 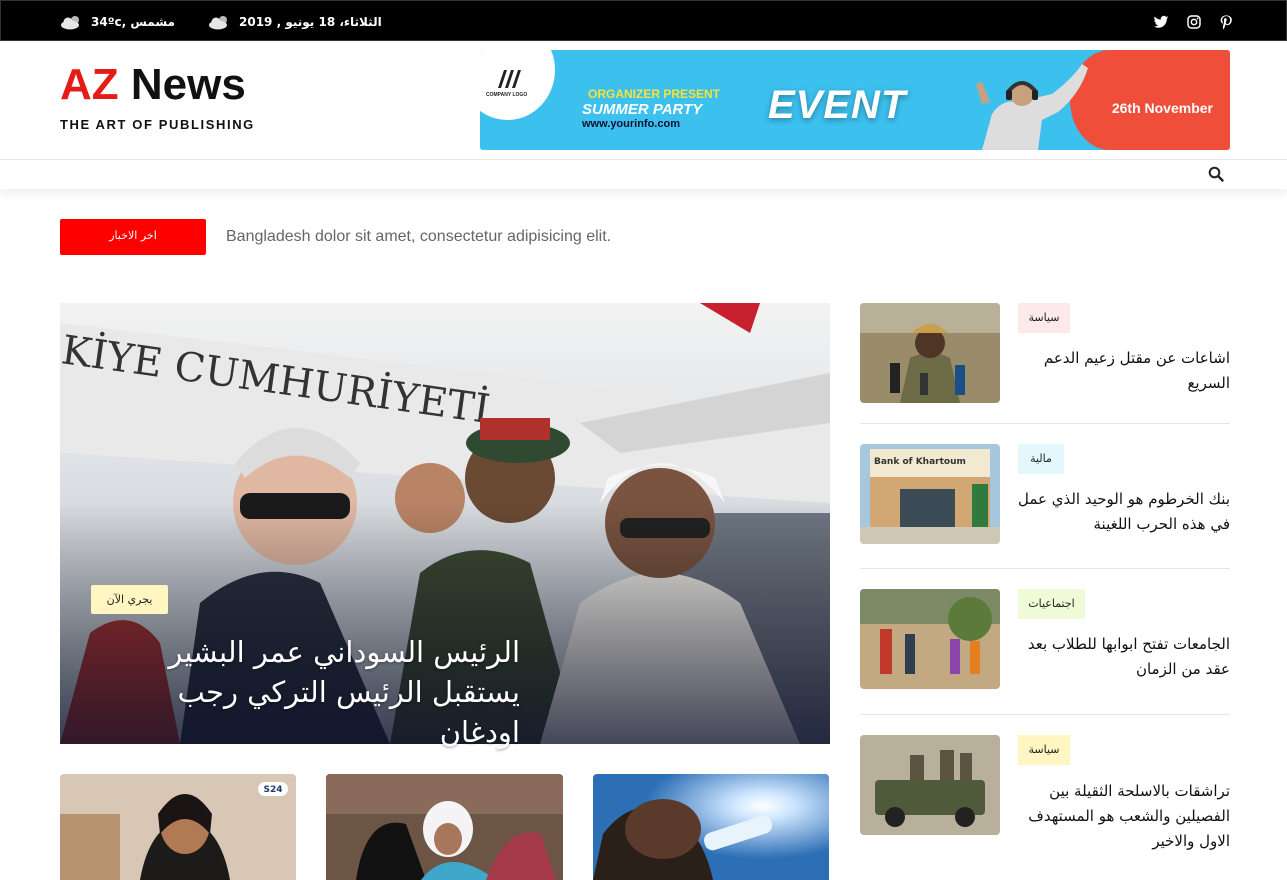 What do you see at coordinates (1124, 371) in the screenshot?
I see `side-post-title: اشاعات عن مقتل زعيم الدعم السريع` at bounding box center [1124, 371].